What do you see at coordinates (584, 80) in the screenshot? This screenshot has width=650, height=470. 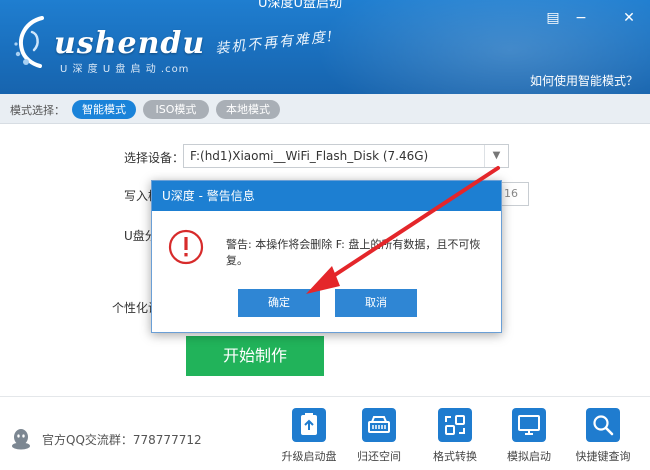 I see `help-link: 如何使用智能模式？` at bounding box center [584, 80].